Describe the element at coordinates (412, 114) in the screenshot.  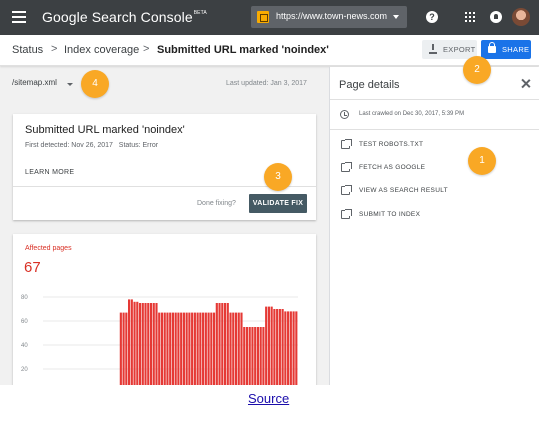
I see `last-crawled-text: Last crawled on Dec 30, 2017, 5:39 PM` at that location.